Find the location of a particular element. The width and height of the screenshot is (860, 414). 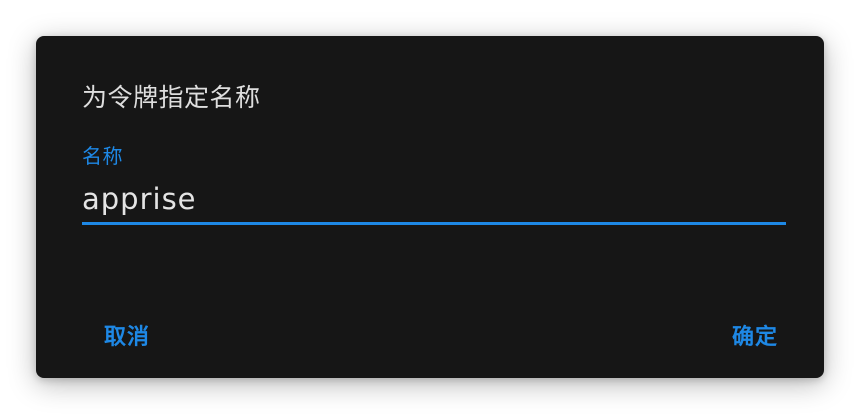

confirm-button: 确定 is located at coordinates (755, 338).